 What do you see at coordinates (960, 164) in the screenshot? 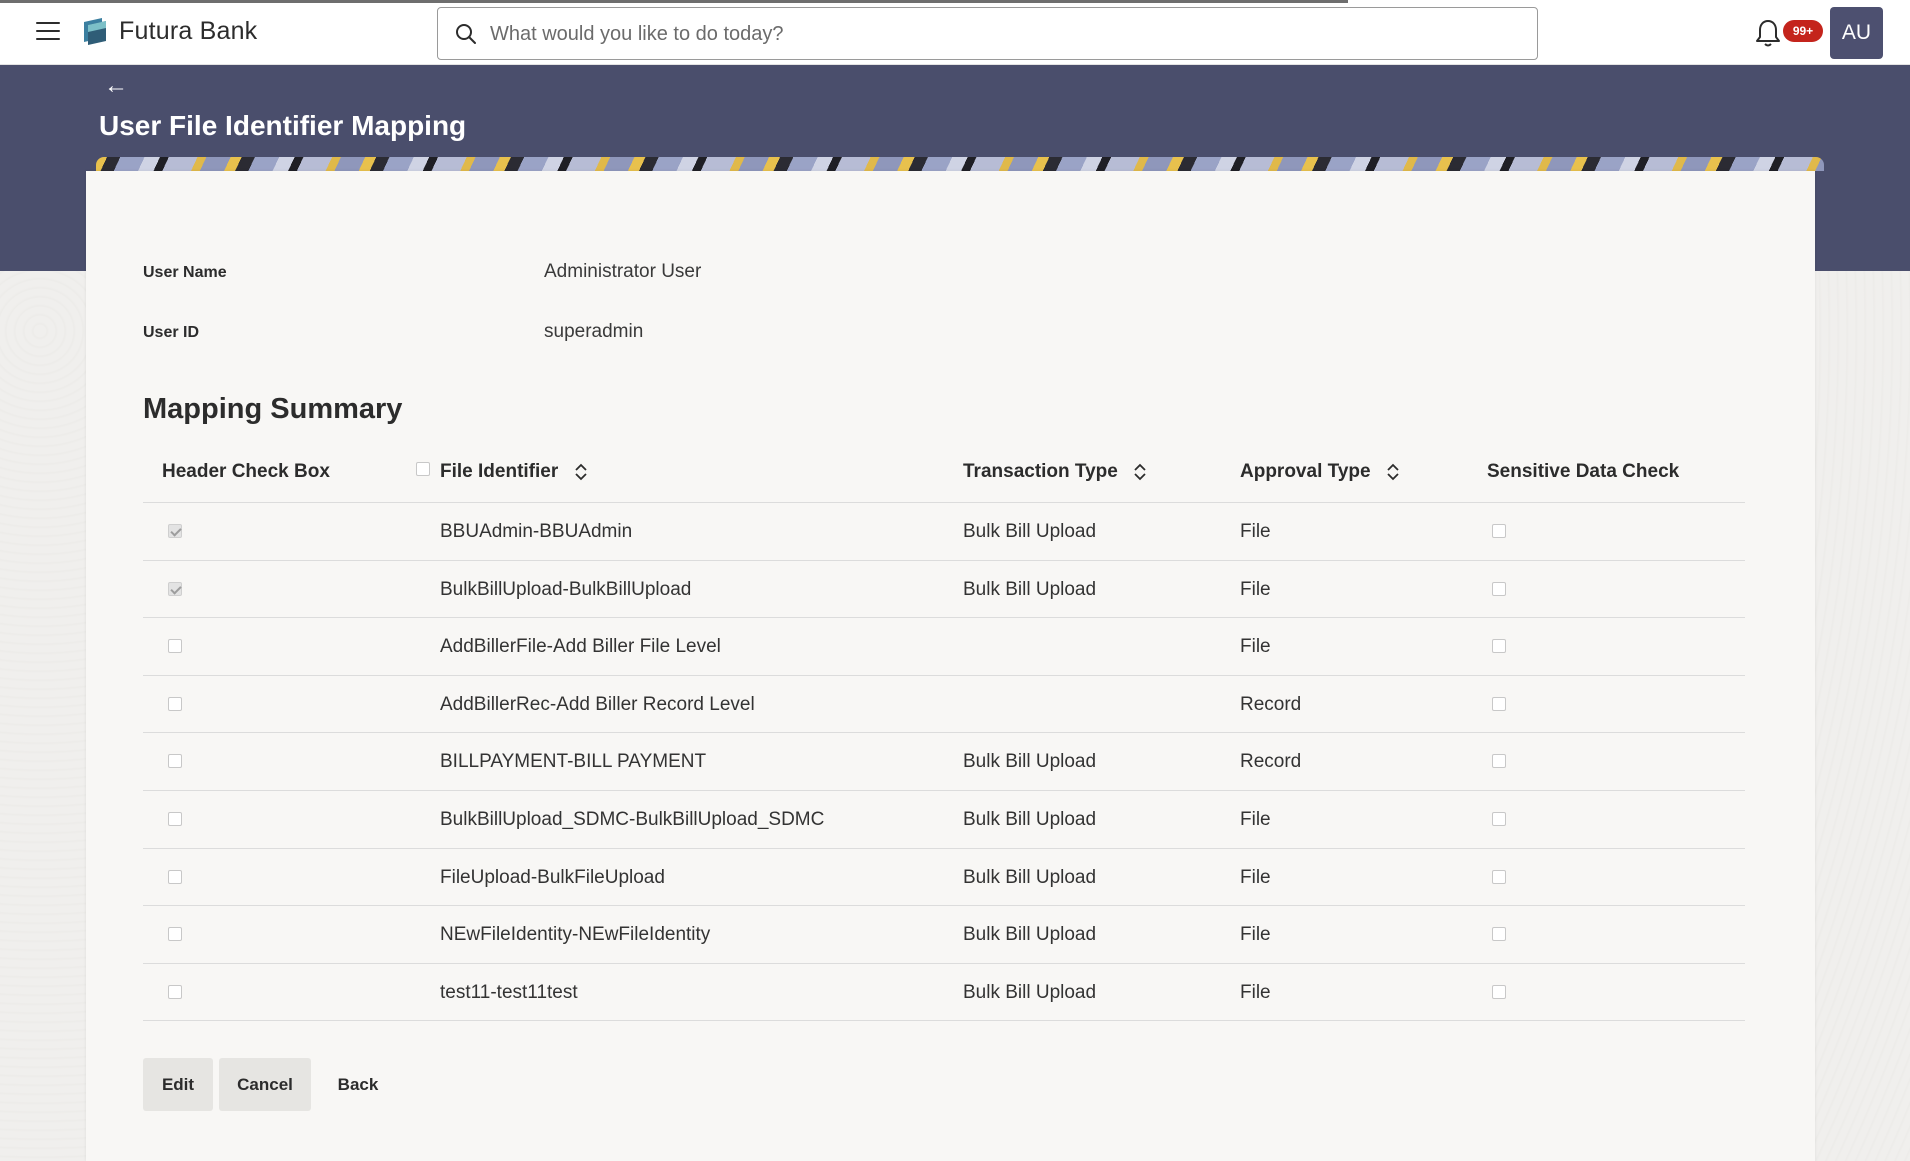
I see `decorative-banner` at bounding box center [960, 164].